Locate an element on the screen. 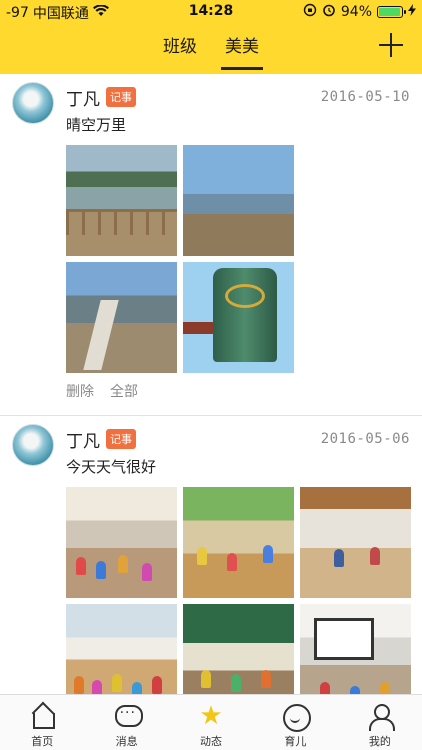 This screenshot has height=750, width=422. photo-dam-slope is located at coordinates (121, 317).